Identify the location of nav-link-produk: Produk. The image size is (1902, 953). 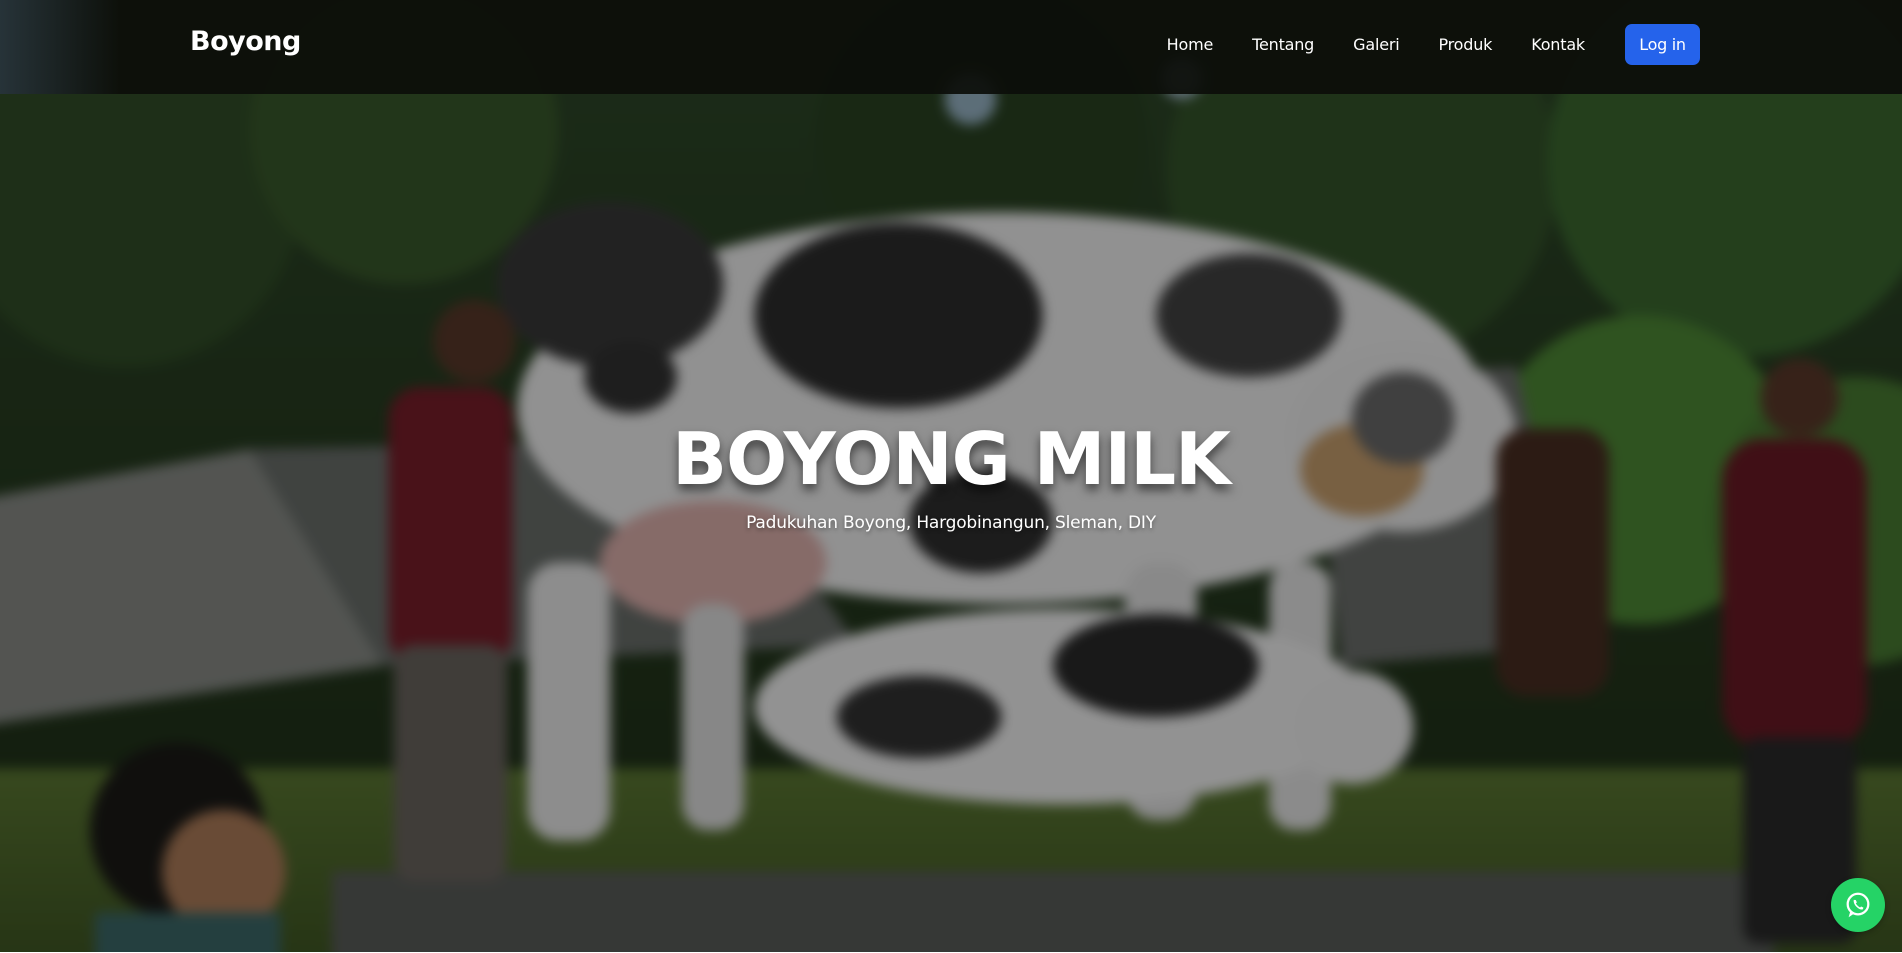
(1465, 44).